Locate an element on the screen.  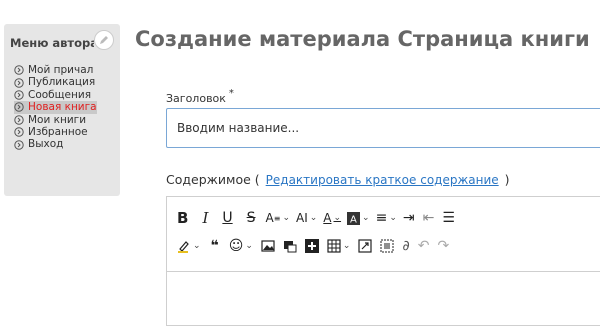
title-field-label: Заголовок * is located at coordinates (200, 96).